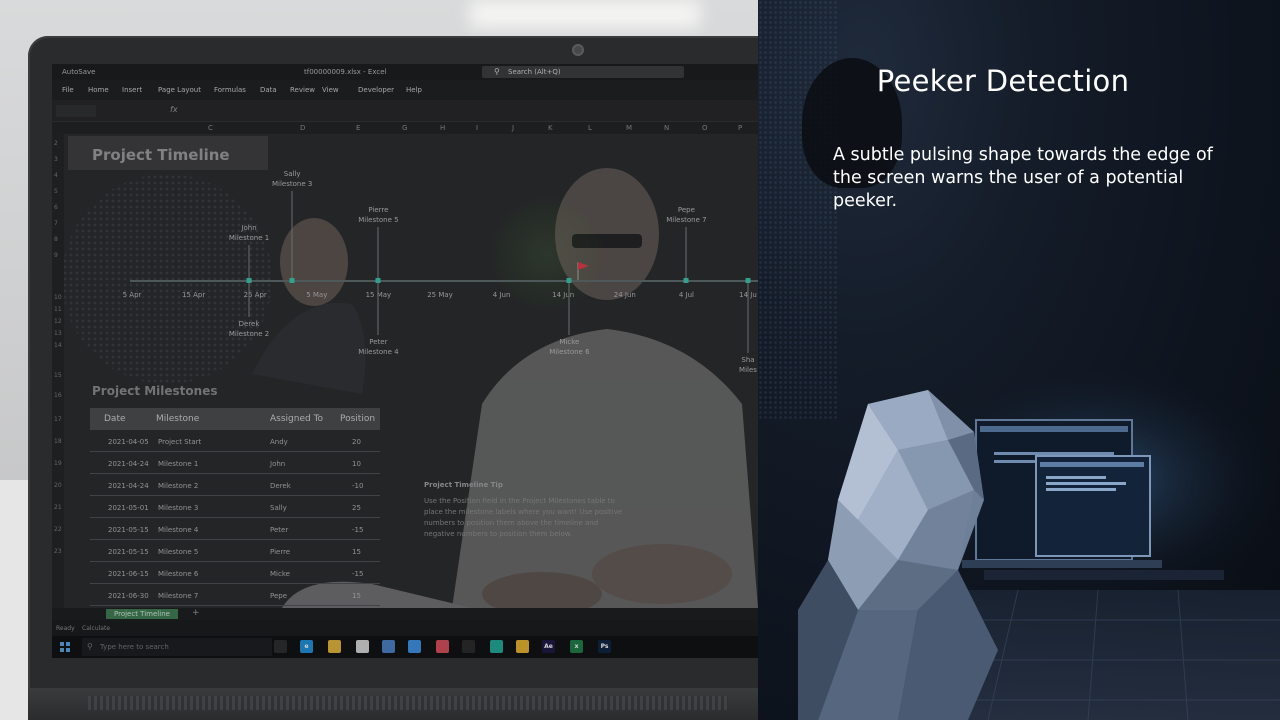  Describe the element at coordinates (748, 360) in the screenshot. I see `milestone-owner: Sha` at that location.